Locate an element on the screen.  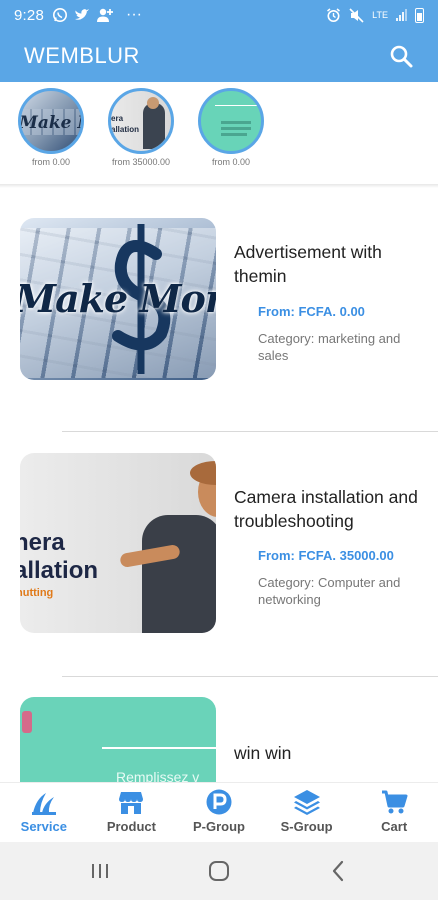
status-bar: 9:28 ··· LTE is located at coordinates (219, 15).